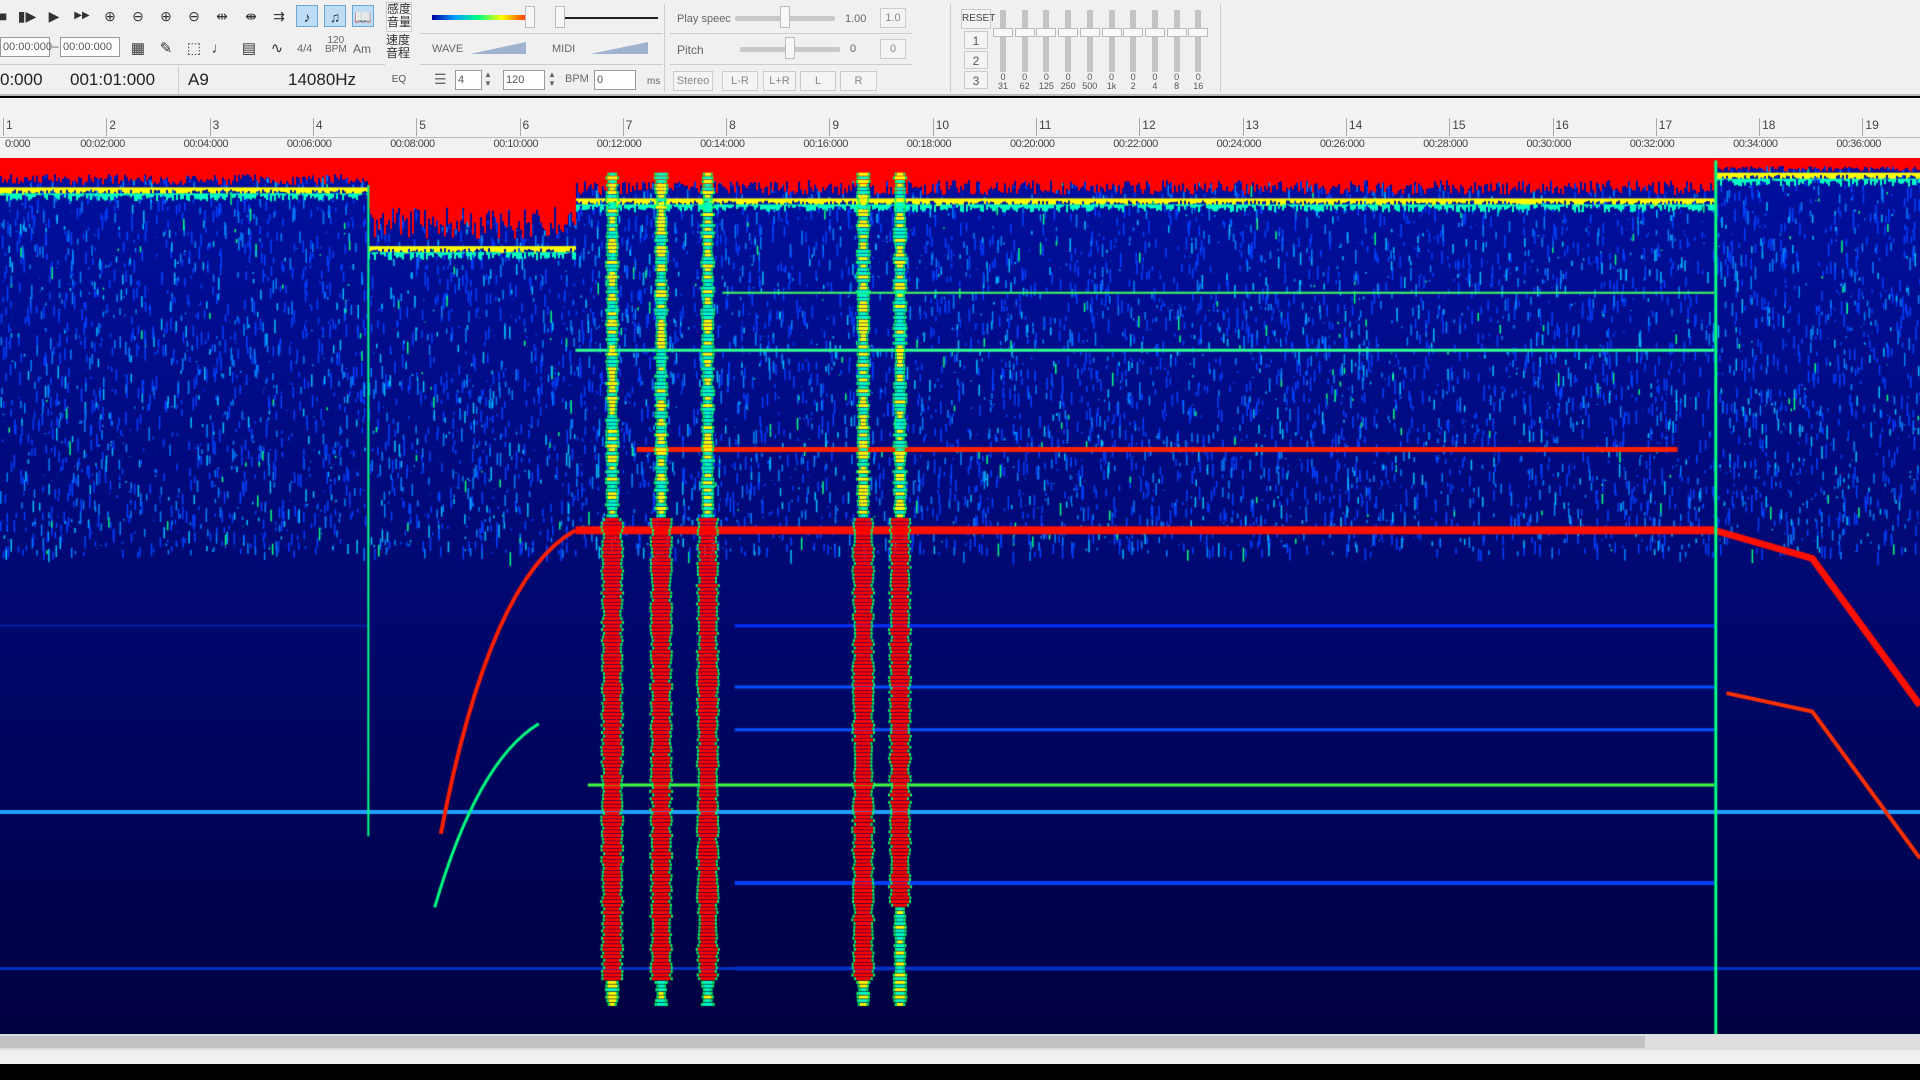 Image resolution: width=1920 pixels, height=1080 pixels. I want to click on offset-field: 0, so click(615, 80).